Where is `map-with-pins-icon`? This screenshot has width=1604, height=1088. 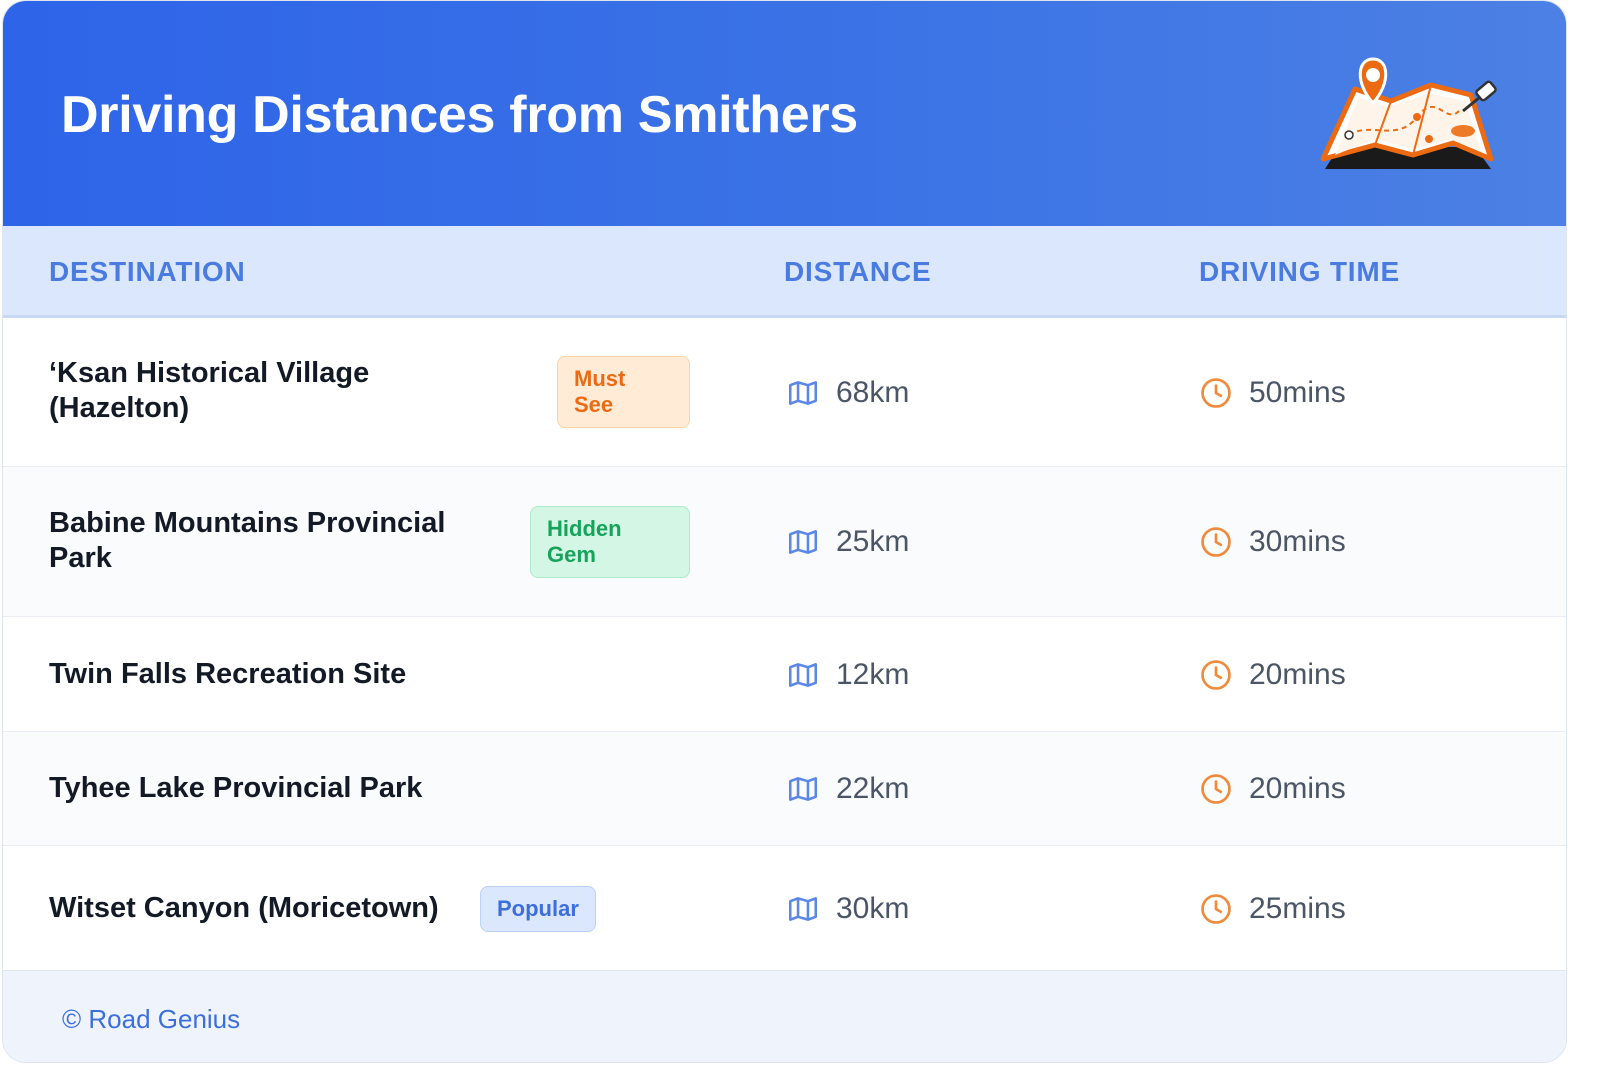 map-with-pins-icon is located at coordinates (1408, 113).